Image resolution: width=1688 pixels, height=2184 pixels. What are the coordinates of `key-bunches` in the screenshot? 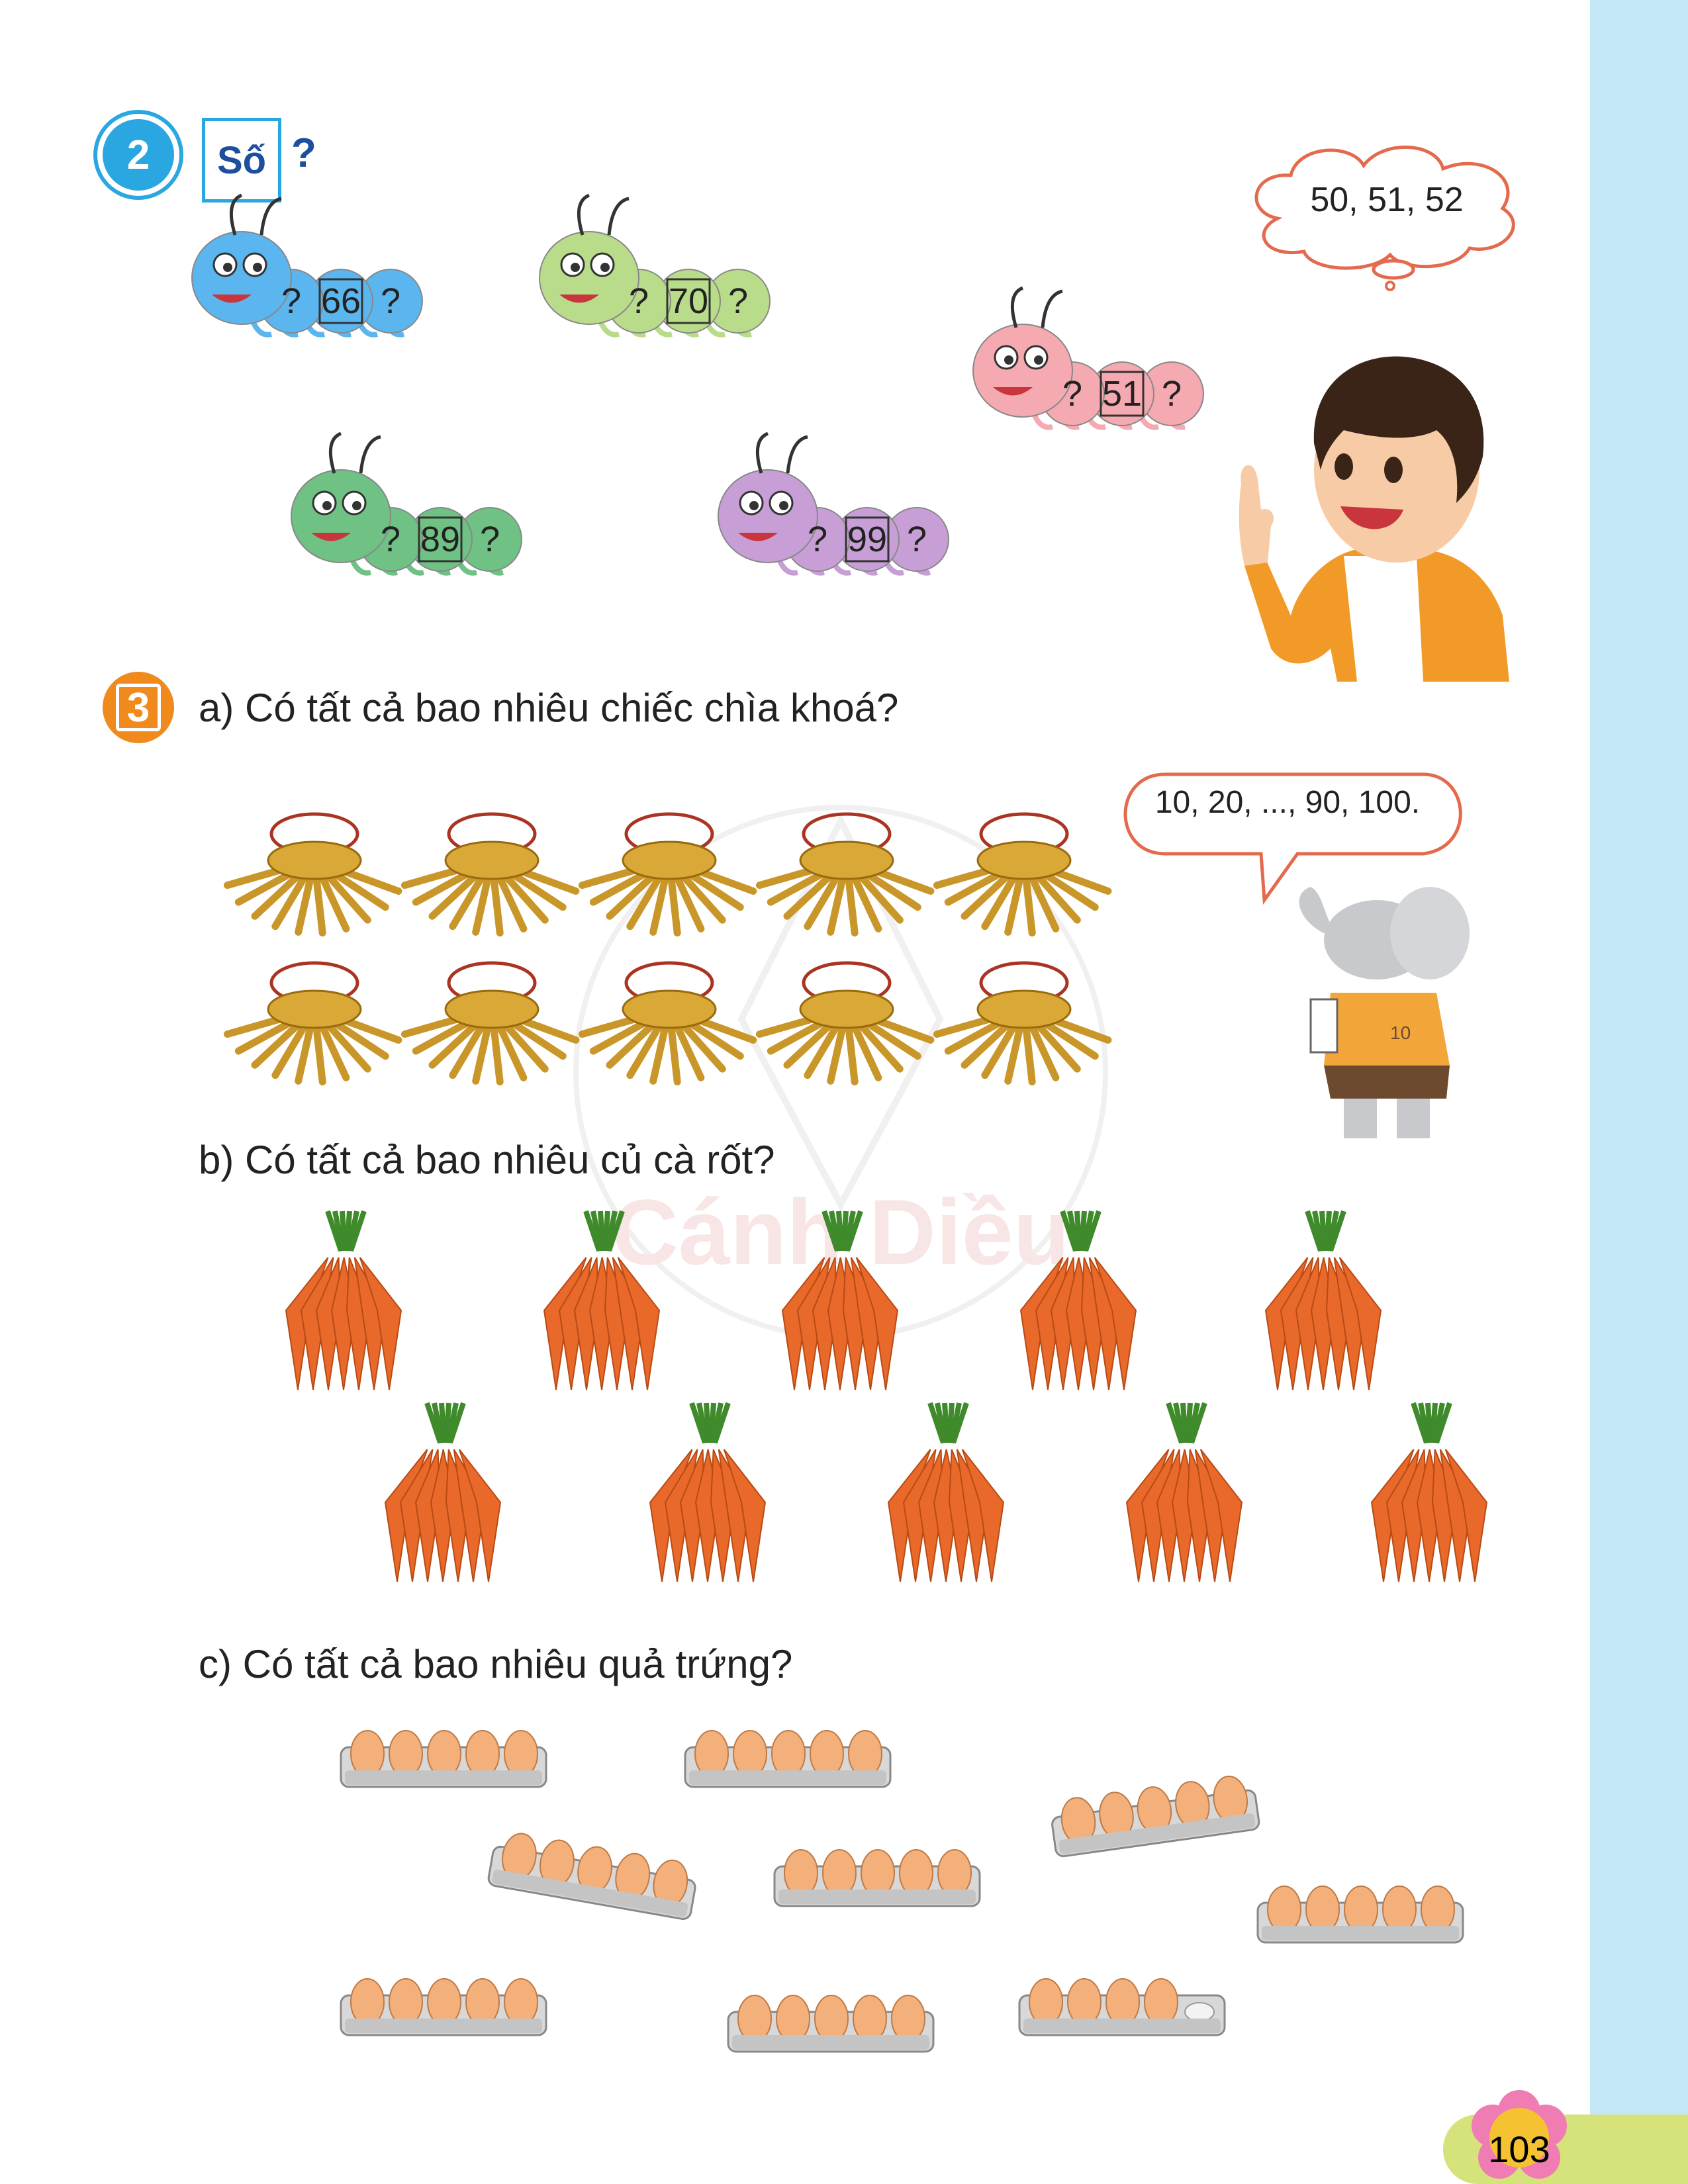 It's located at (667, 949).